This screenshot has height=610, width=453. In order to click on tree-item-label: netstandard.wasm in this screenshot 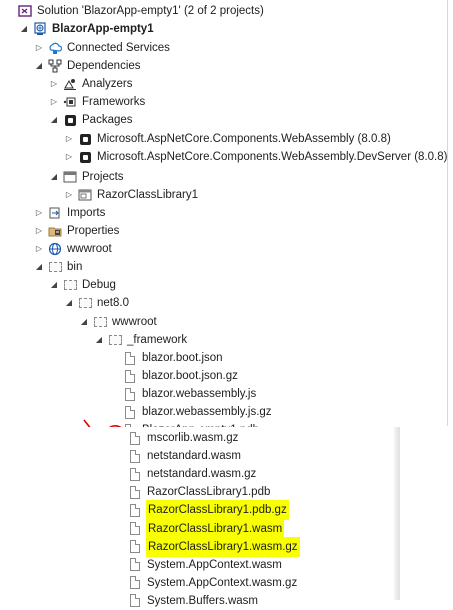, I will do `click(194, 456)`.